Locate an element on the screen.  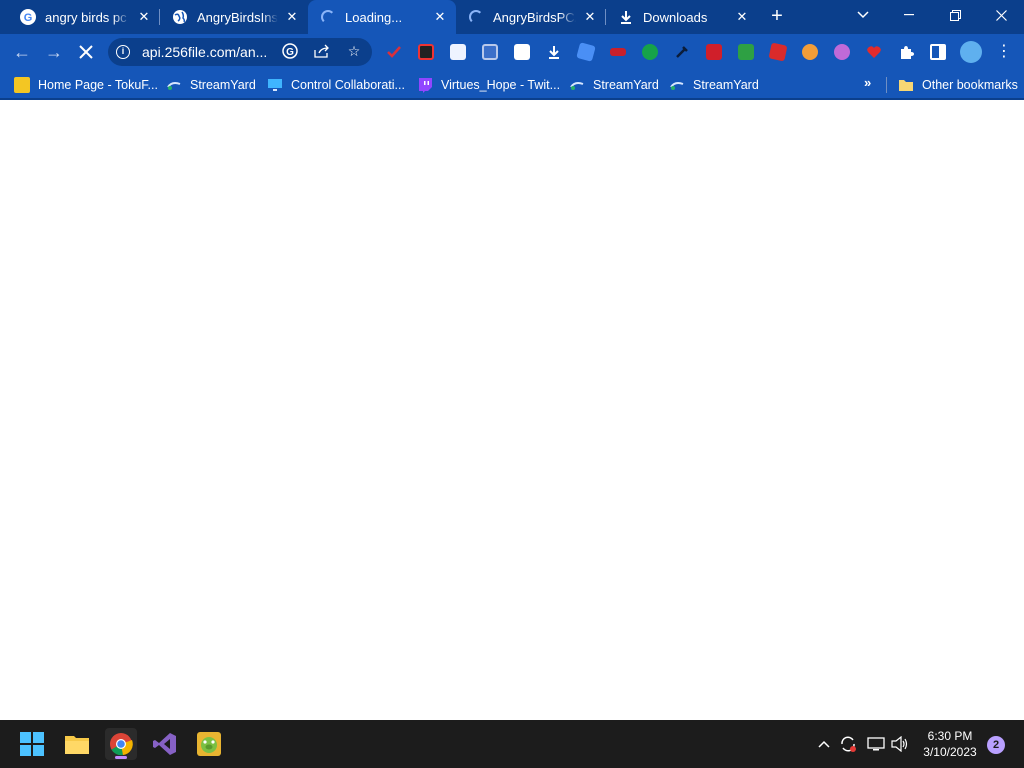
tab-title: AngryBirdsPCAll is located at coordinates (534, 17).